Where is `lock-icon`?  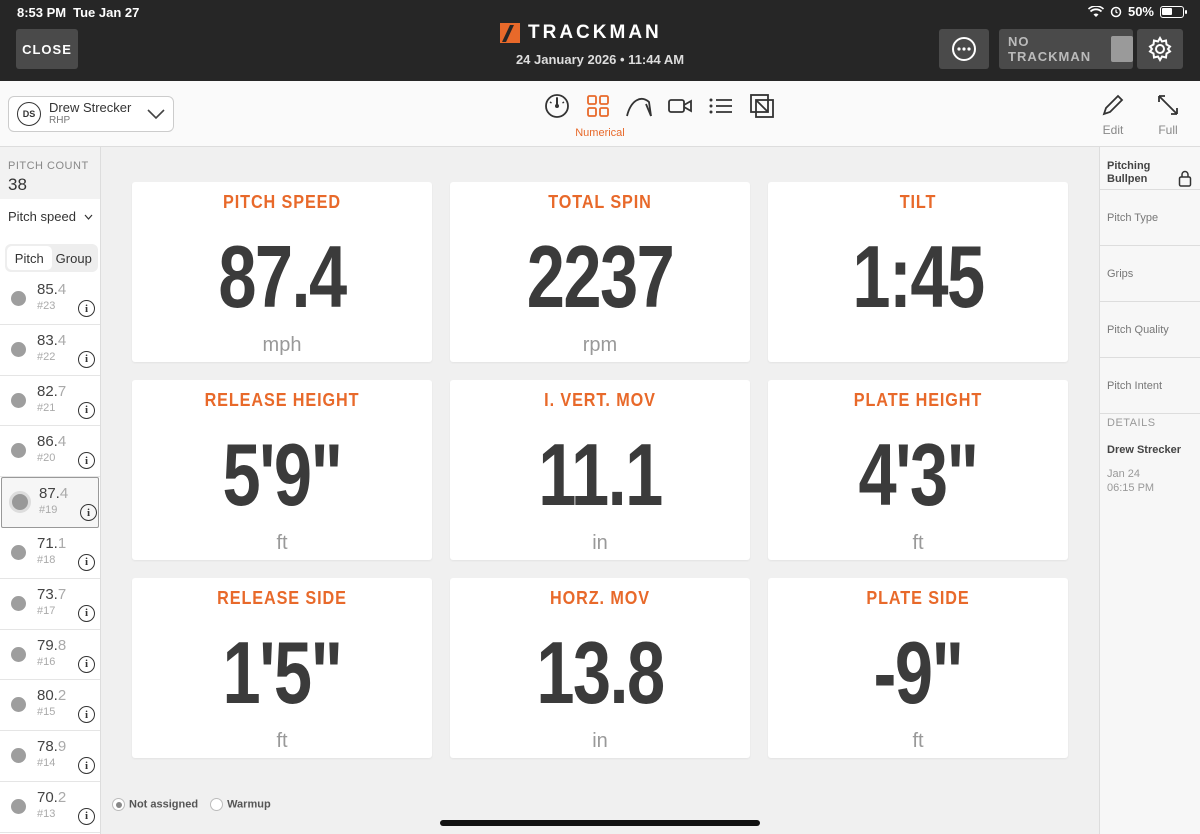
lock-icon is located at coordinates (1185, 178).